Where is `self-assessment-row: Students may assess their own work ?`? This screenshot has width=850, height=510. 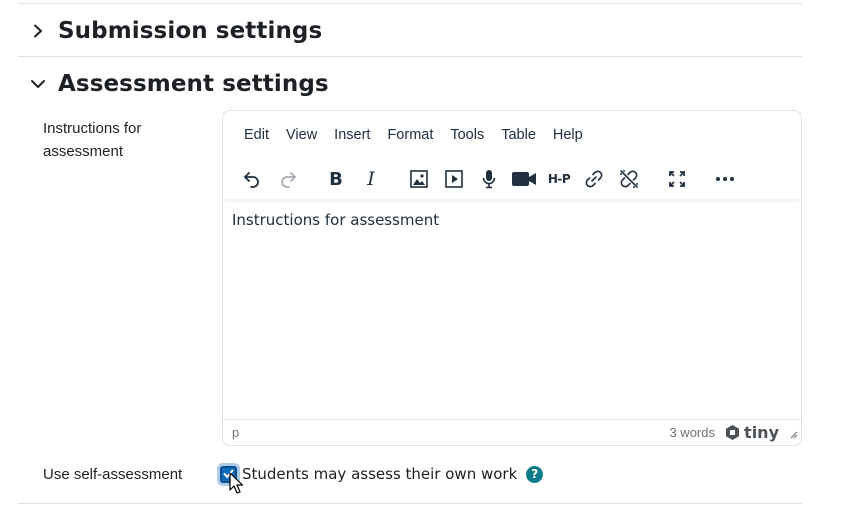
self-assessment-row: Students may assess their own work ? is located at coordinates (382, 474).